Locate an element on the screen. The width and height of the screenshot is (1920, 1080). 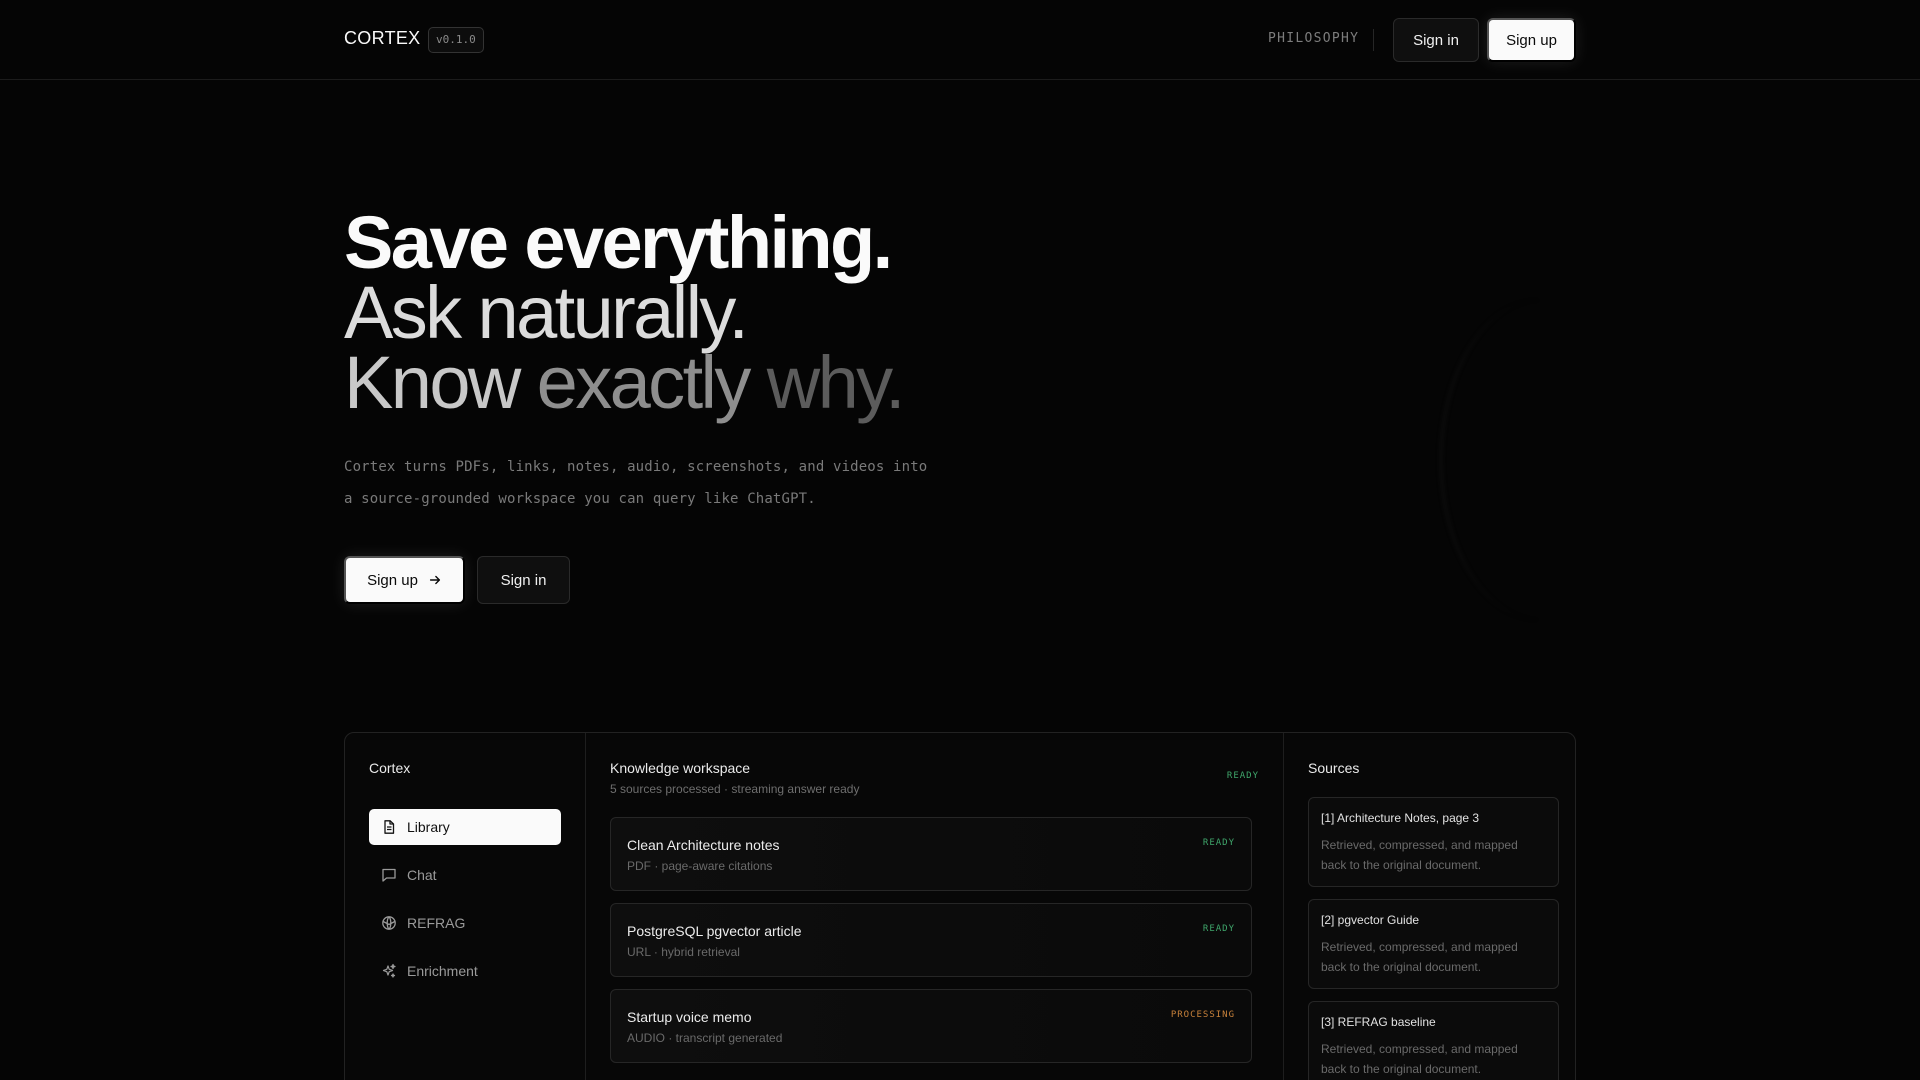
nav-link-philosophy: PHILOSOPHY is located at coordinates (1313, 38).